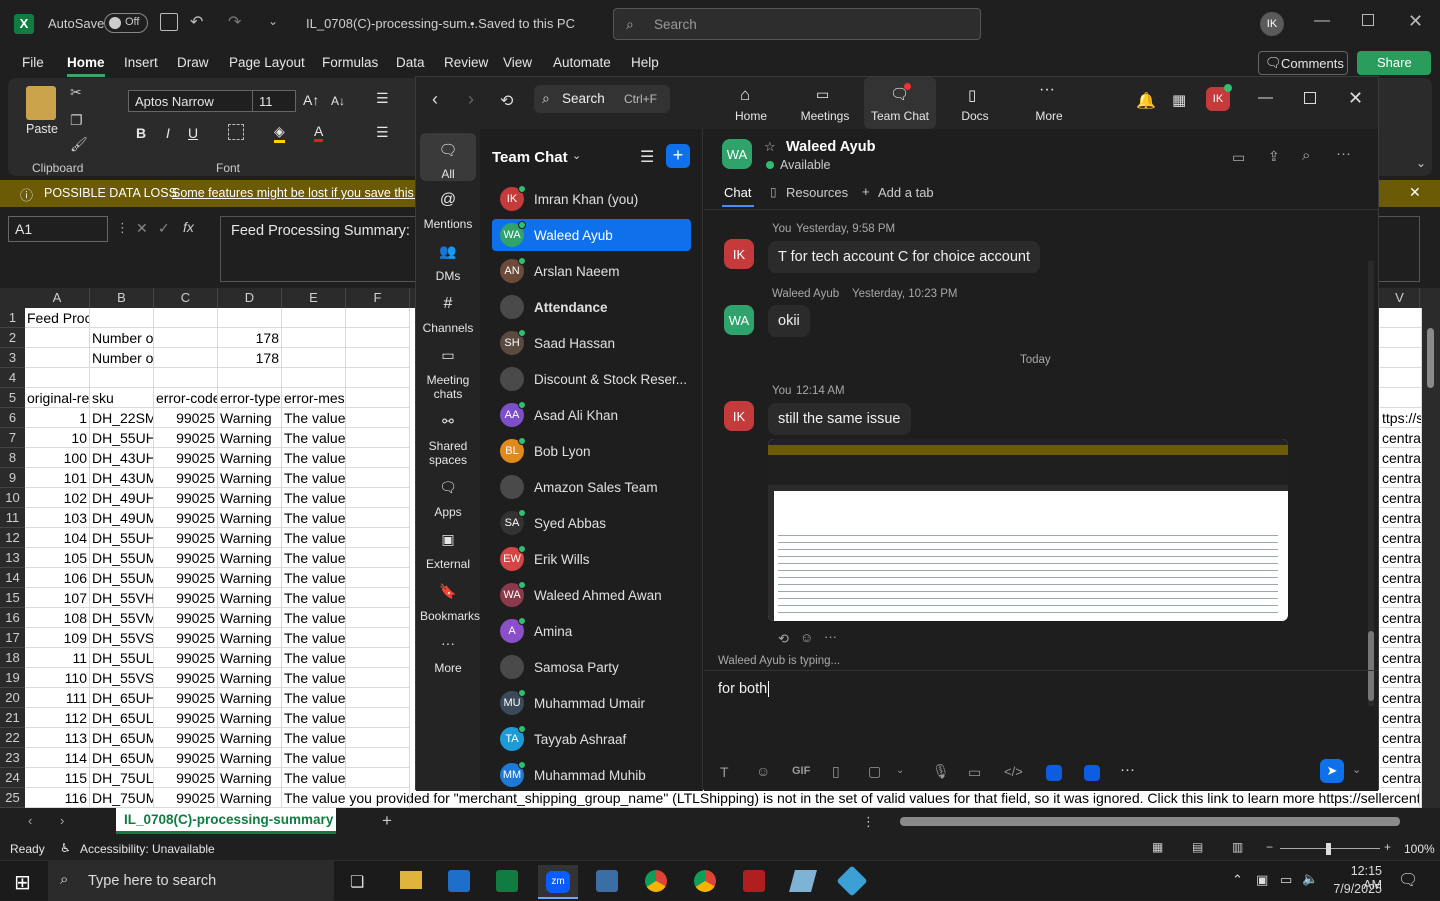 Image resolution: width=1440 pixels, height=901 pixels. What do you see at coordinates (803, 881) in the screenshot?
I see `app-icon` at bounding box center [803, 881].